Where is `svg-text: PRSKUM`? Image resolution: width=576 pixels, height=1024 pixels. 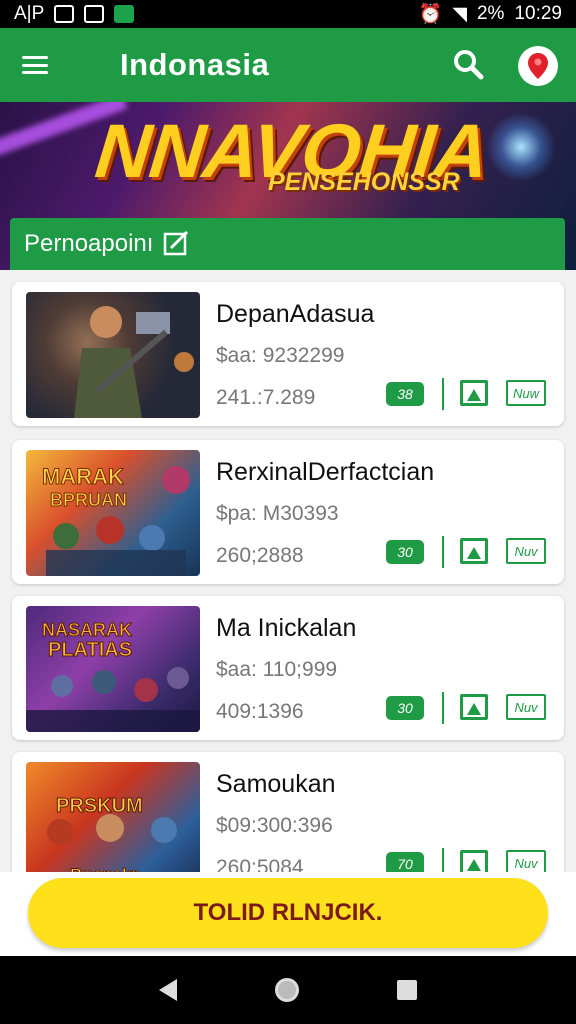
svg-text: PRSKUM is located at coordinates (99, 806).